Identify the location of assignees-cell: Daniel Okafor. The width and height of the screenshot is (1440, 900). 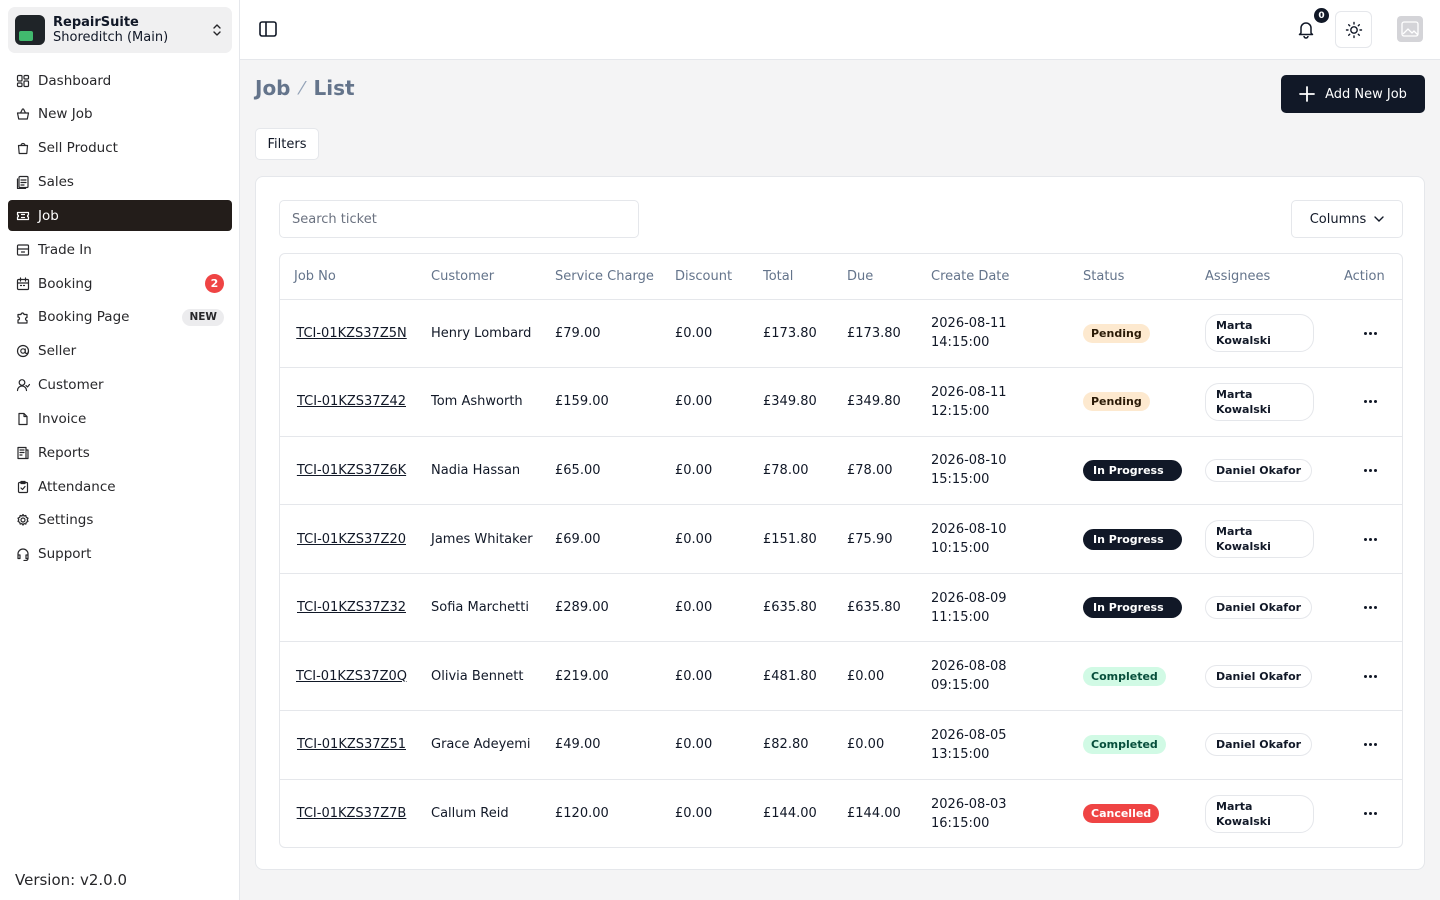
(1266, 608).